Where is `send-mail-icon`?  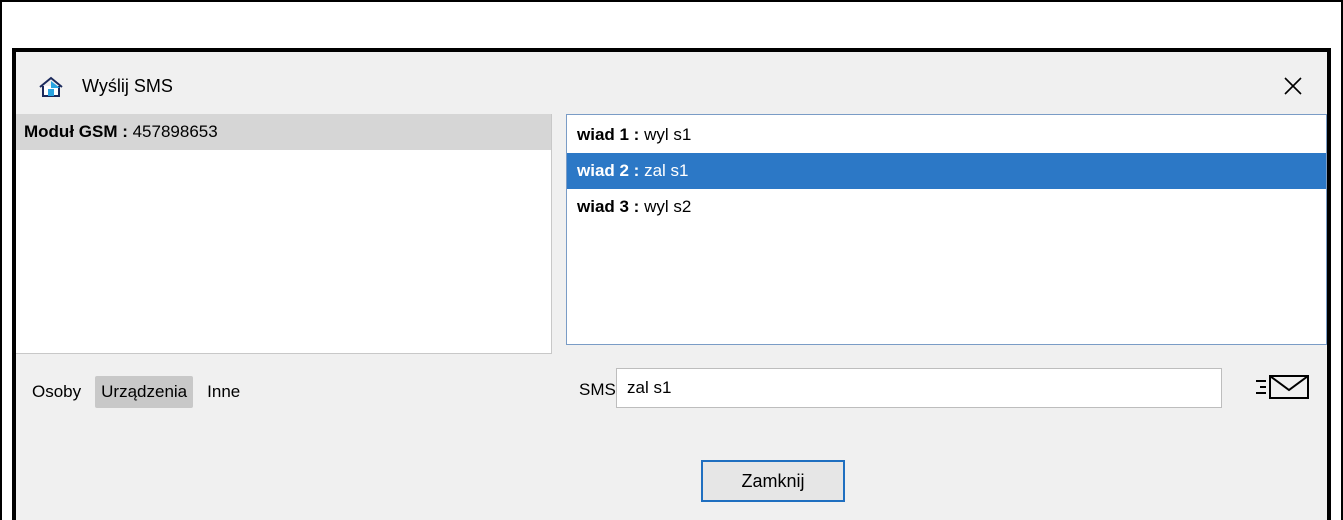
send-mail-icon is located at coordinates (1282, 387).